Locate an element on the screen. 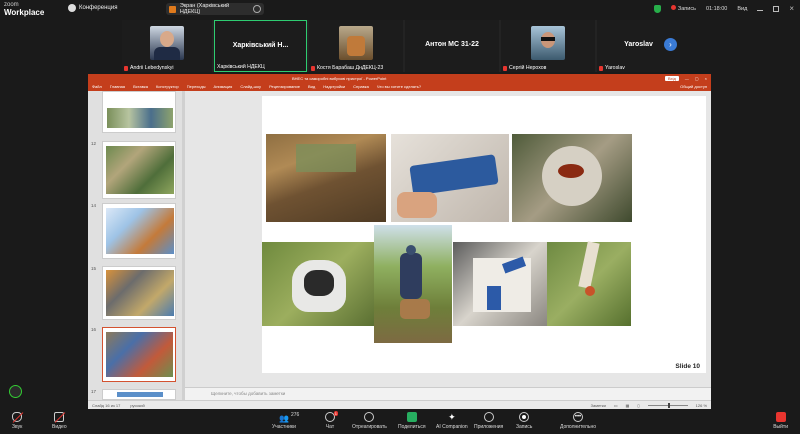 Image resolution: width=800 pixels, height=434 pixels. recording-indicator: Запись is located at coordinates (683, 8).